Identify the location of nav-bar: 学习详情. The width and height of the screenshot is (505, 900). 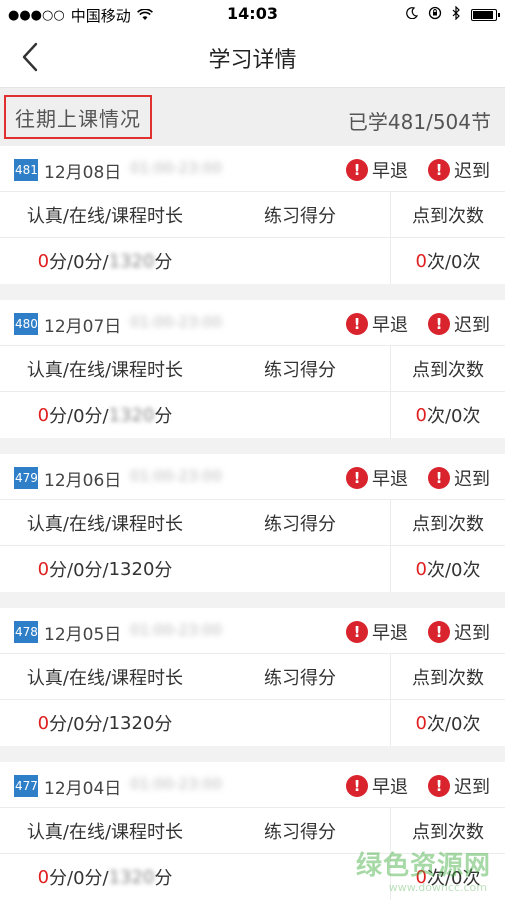
(252, 58).